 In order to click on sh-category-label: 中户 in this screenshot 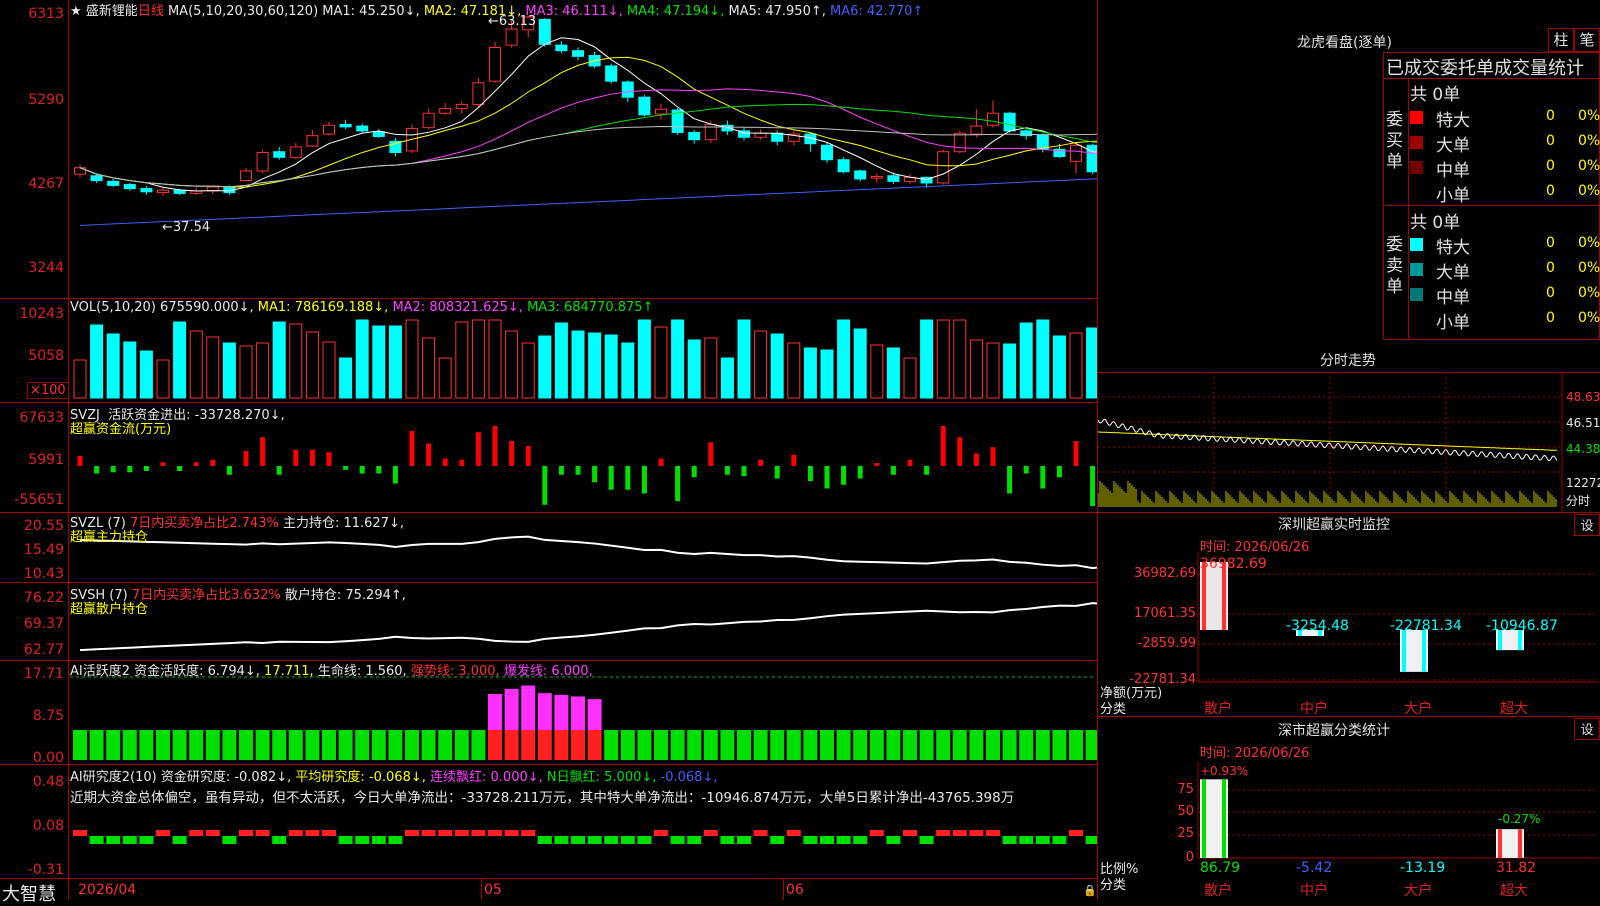, I will do `click(1314, 891)`.